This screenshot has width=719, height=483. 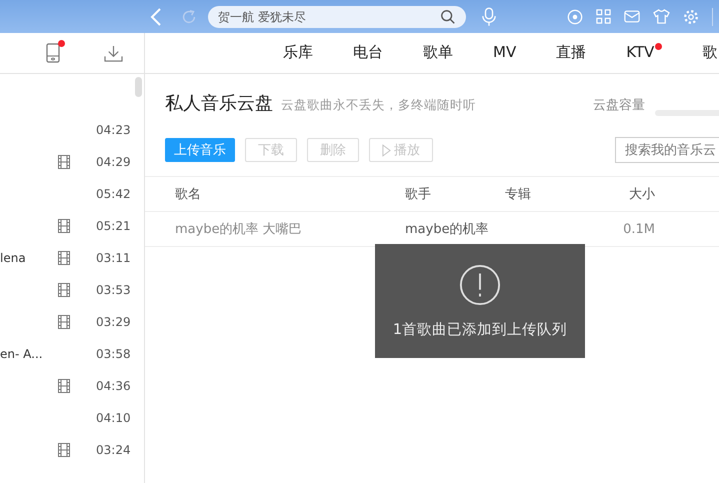 What do you see at coordinates (113, 322) in the screenshot?
I see `song-duration: 03:29` at bounding box center [113, 322].